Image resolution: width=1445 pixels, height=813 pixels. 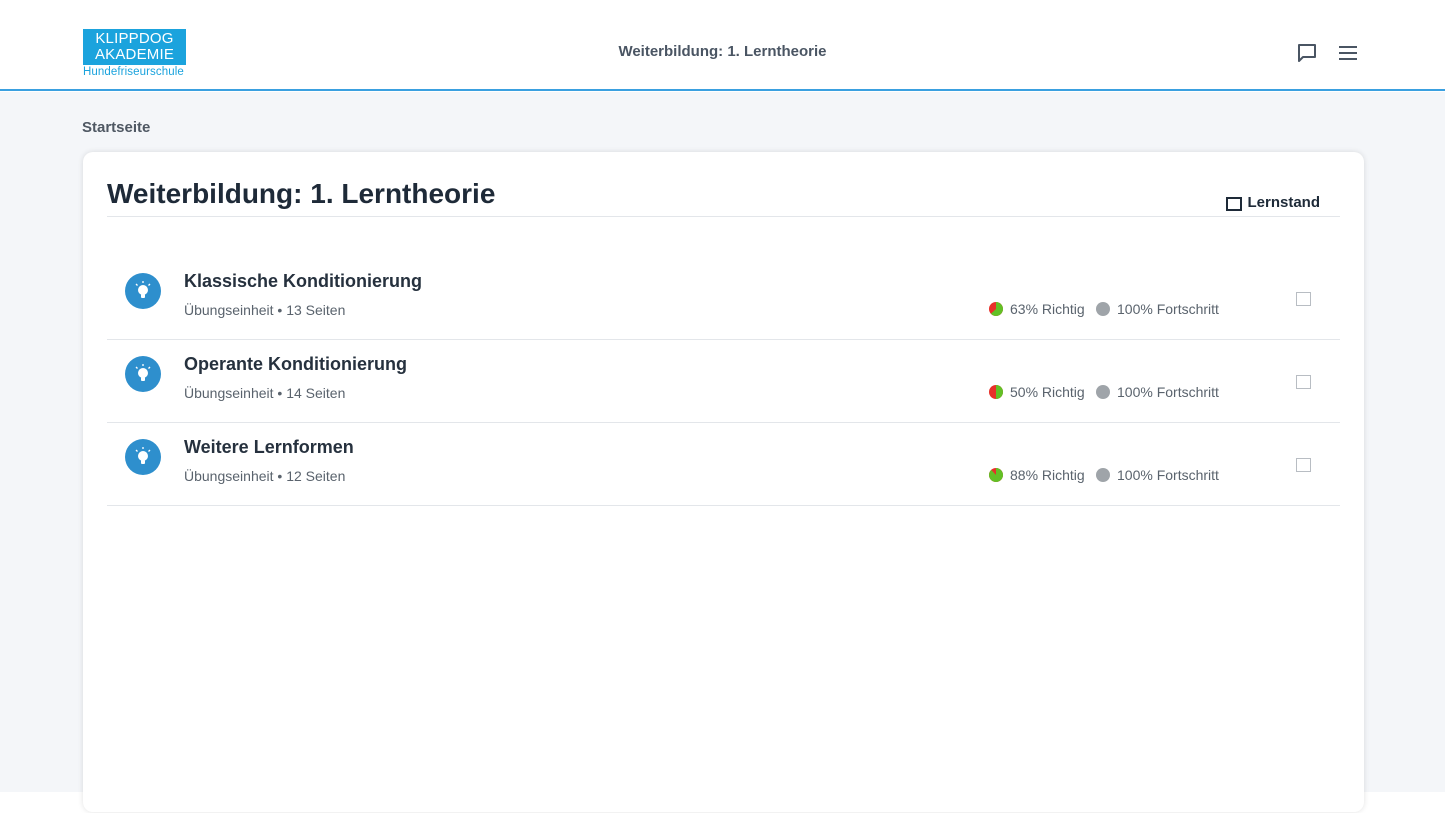 I want to click on correct-stat: 50% Richtig, so click(x=1037, y=392).